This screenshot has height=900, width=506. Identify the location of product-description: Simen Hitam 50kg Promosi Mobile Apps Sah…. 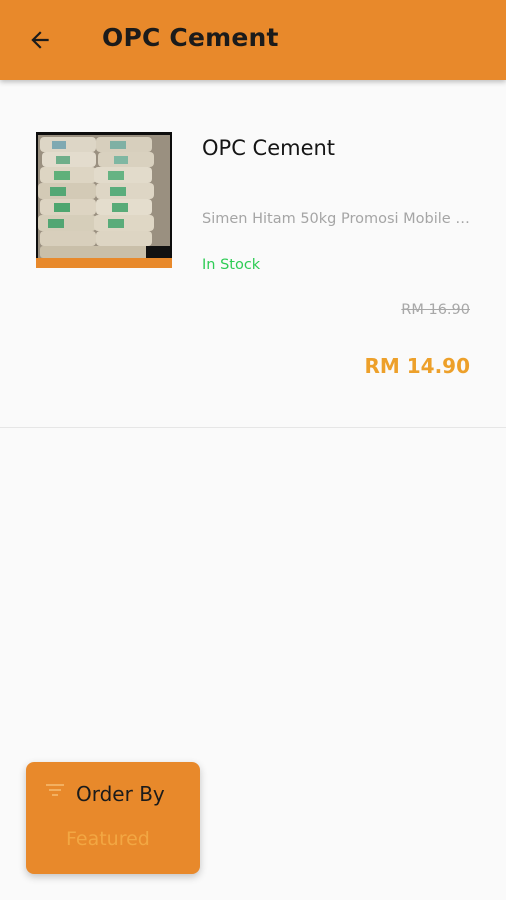
(337, 219).